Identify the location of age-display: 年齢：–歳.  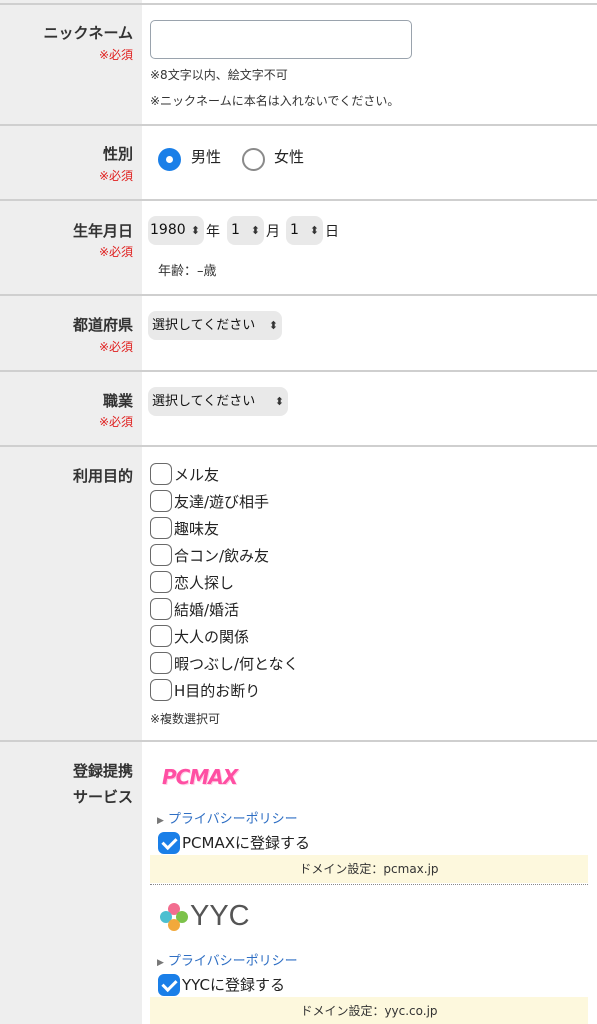
(187, 271).